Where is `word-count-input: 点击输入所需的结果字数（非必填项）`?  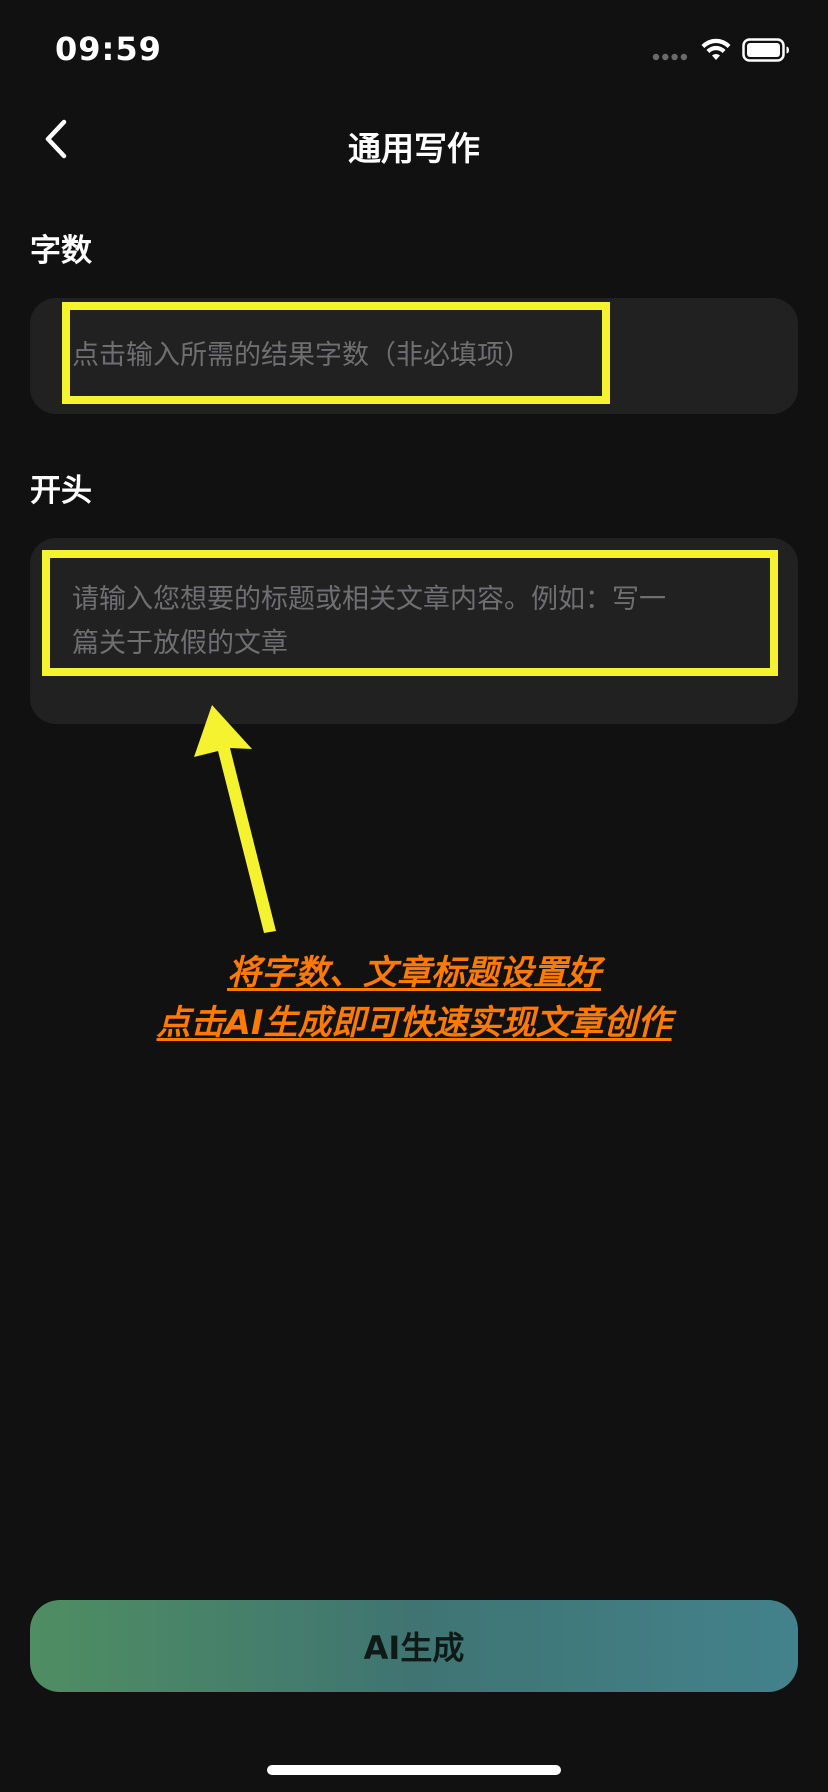
word-count-input: 点击输入所需的结果字数（非必填项） is located at coordinates (414, 356).